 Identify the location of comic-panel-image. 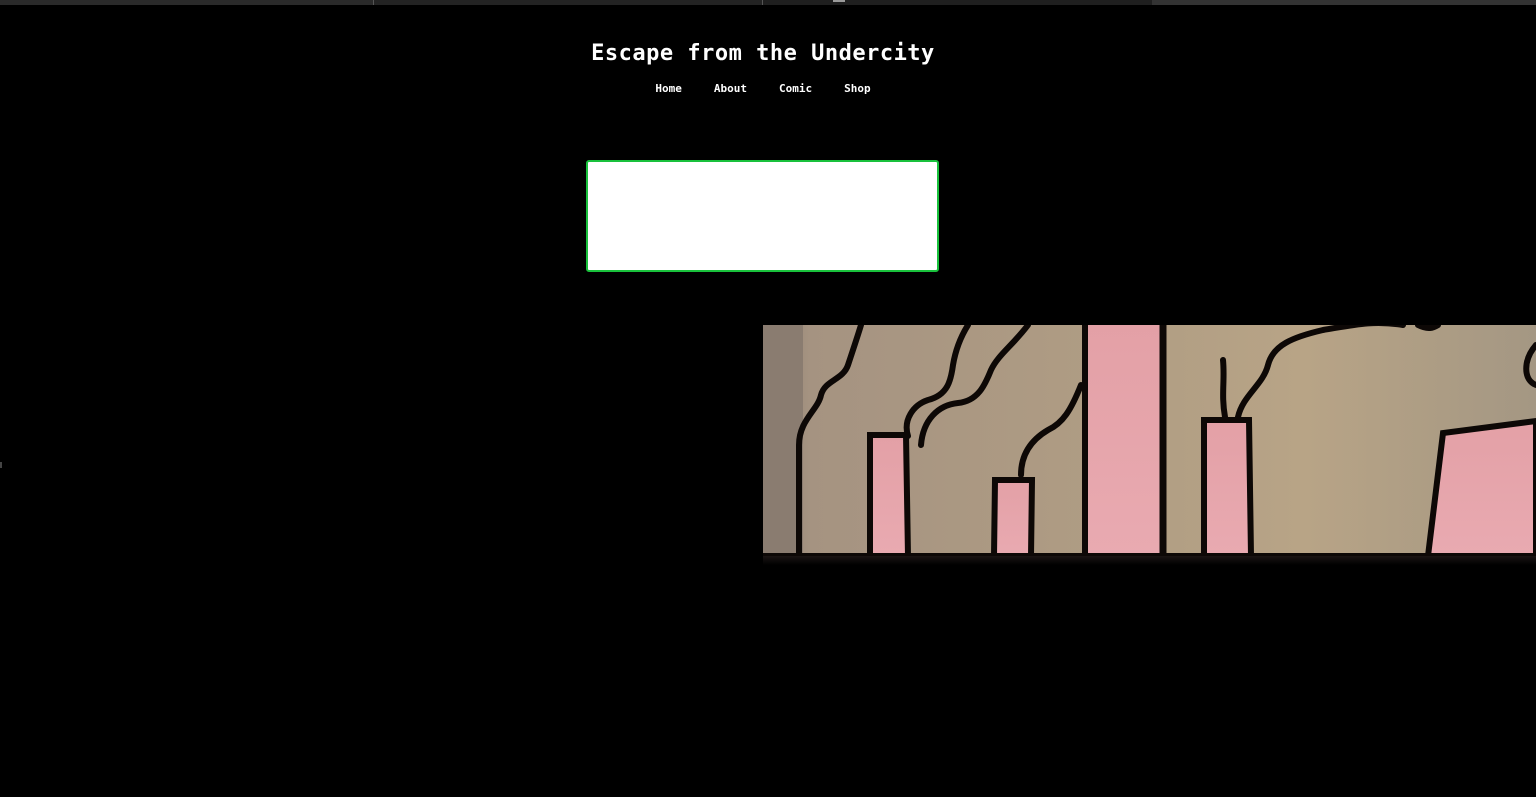
(1149, 440).